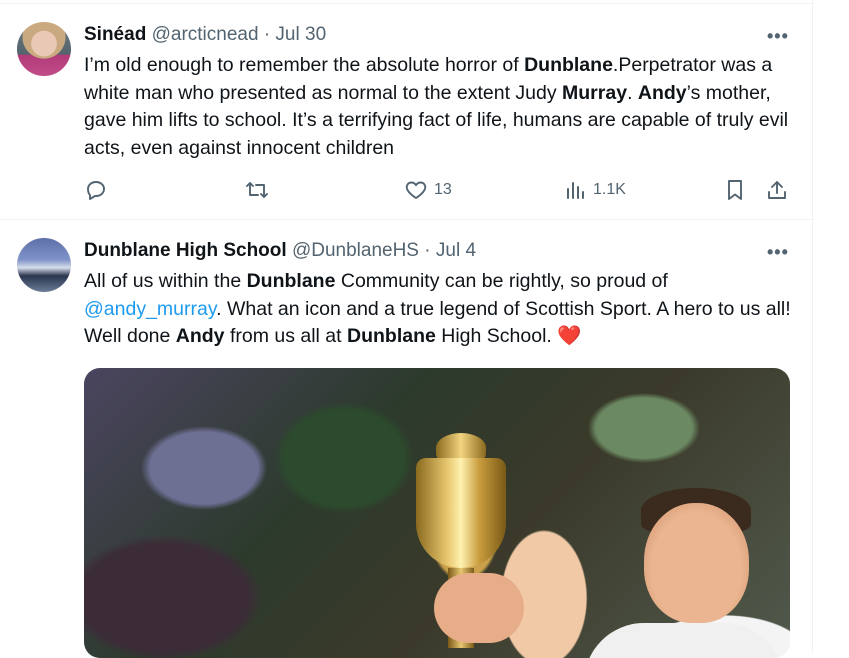 The image size is (849, 658). I want to click on author-handle: @arcticnead, so click(205, 34).